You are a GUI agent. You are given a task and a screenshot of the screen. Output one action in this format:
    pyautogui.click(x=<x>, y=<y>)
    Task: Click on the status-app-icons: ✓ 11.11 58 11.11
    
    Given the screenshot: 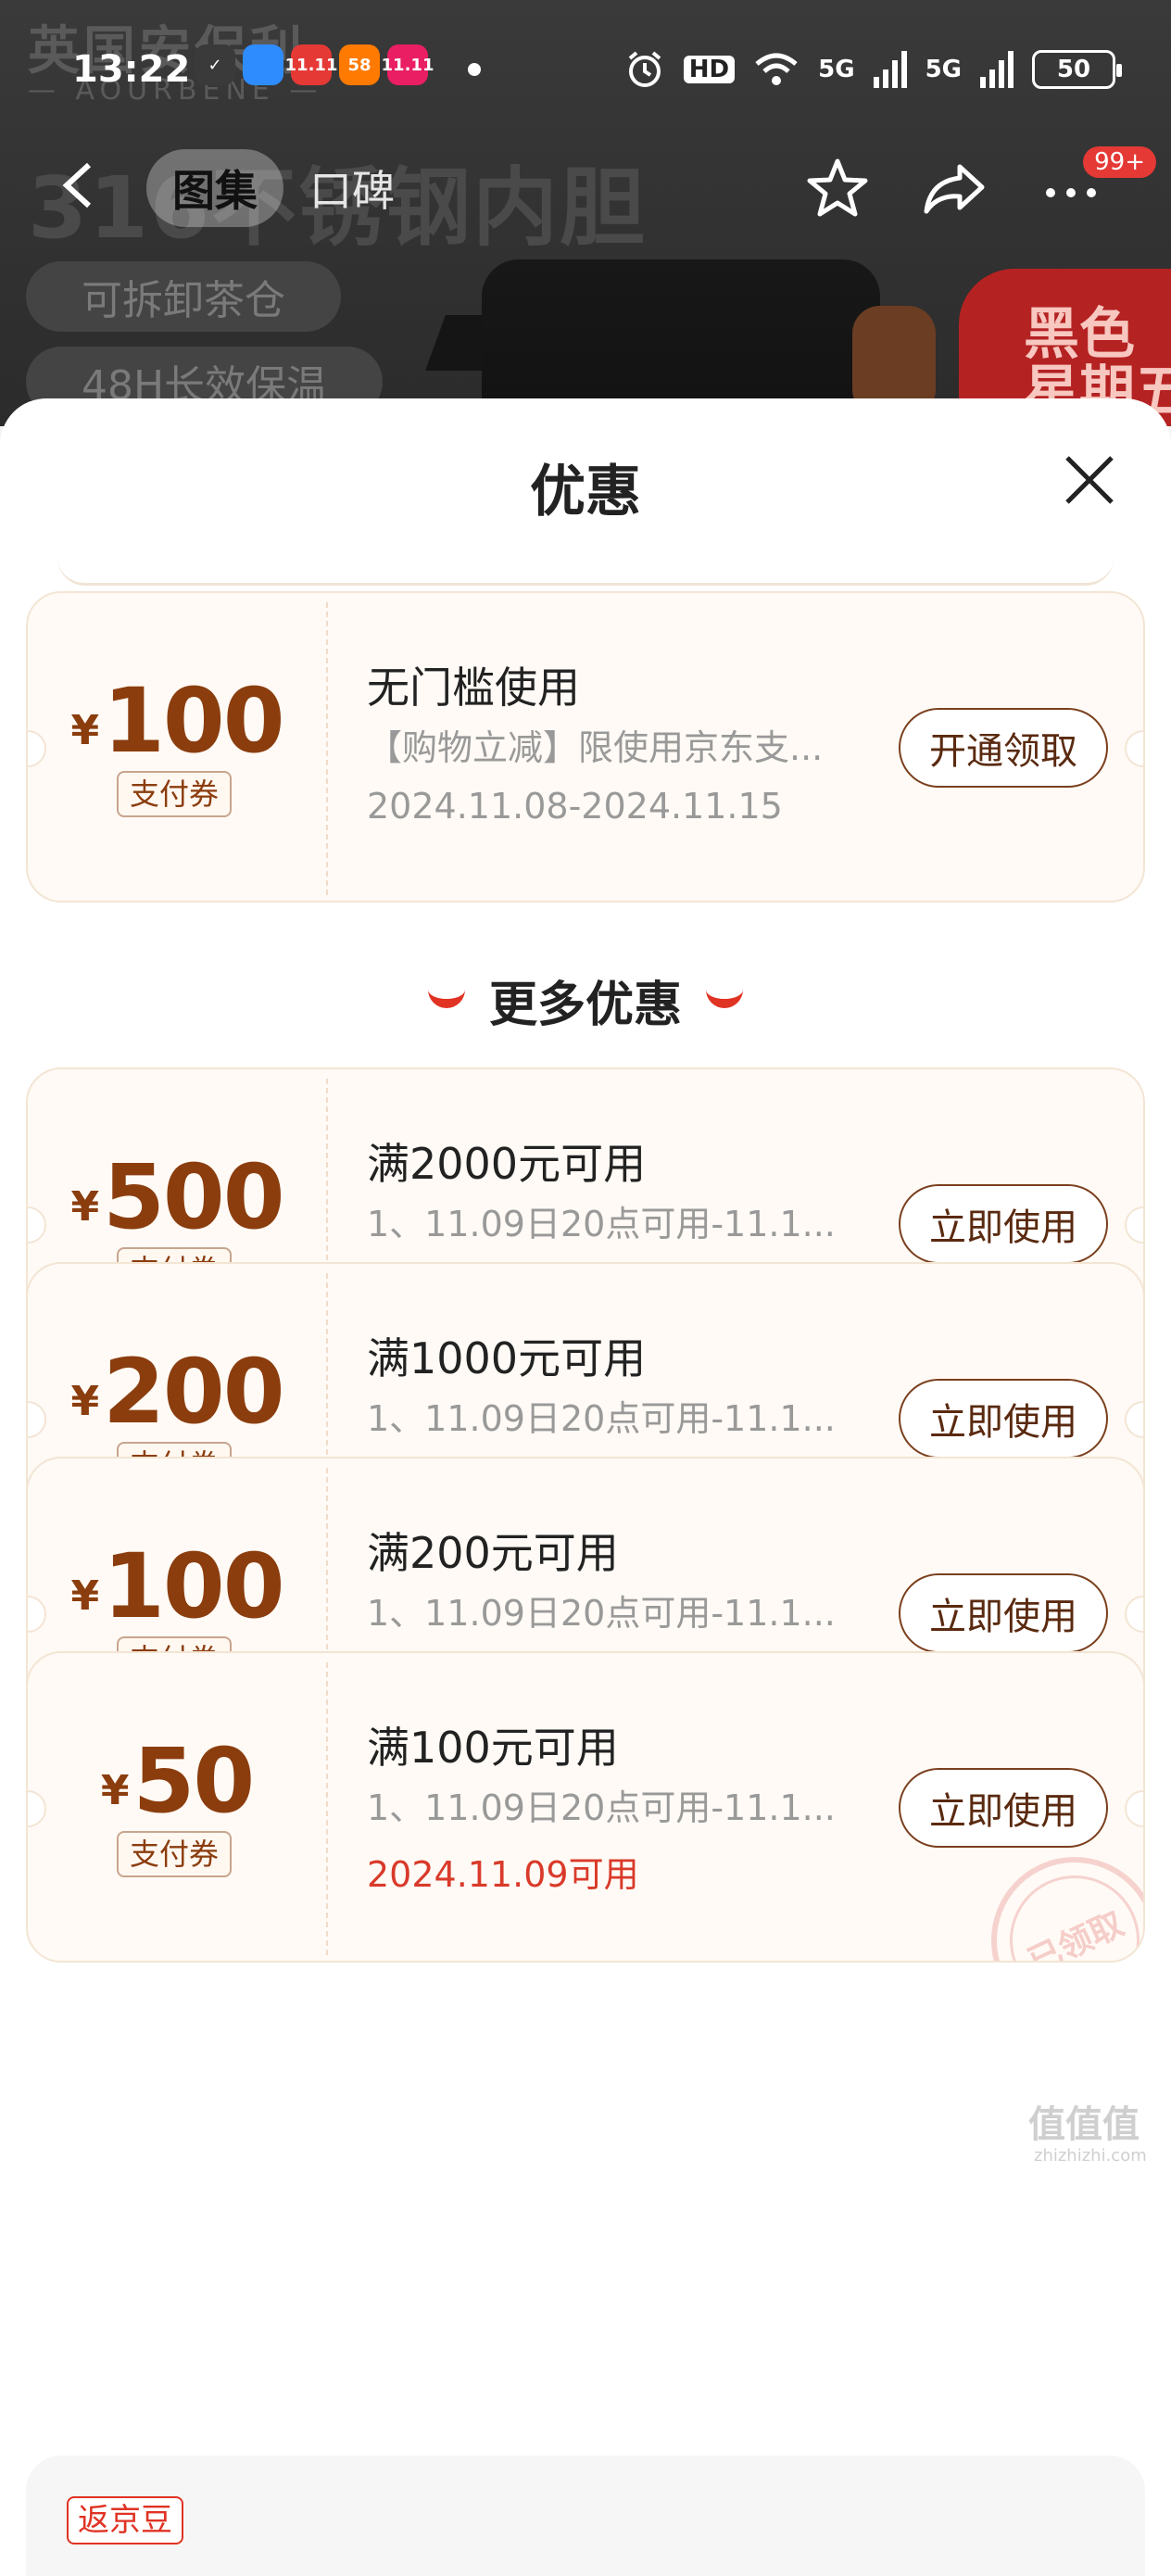 What is the action you would take?
    pyautogui.click(x=315, y=64)
    